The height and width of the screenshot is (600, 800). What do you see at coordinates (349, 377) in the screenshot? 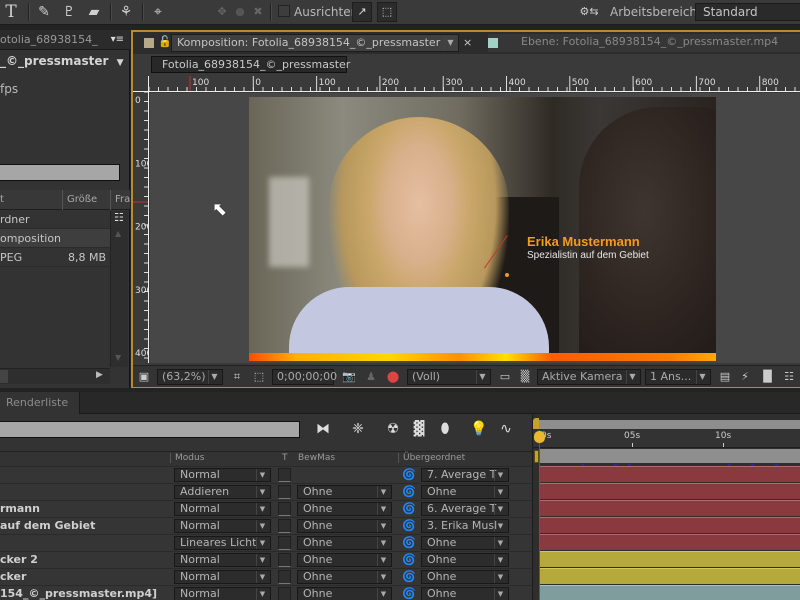
I see `snapshot-camera-icon: 📷` at bounding box center [349, 377].